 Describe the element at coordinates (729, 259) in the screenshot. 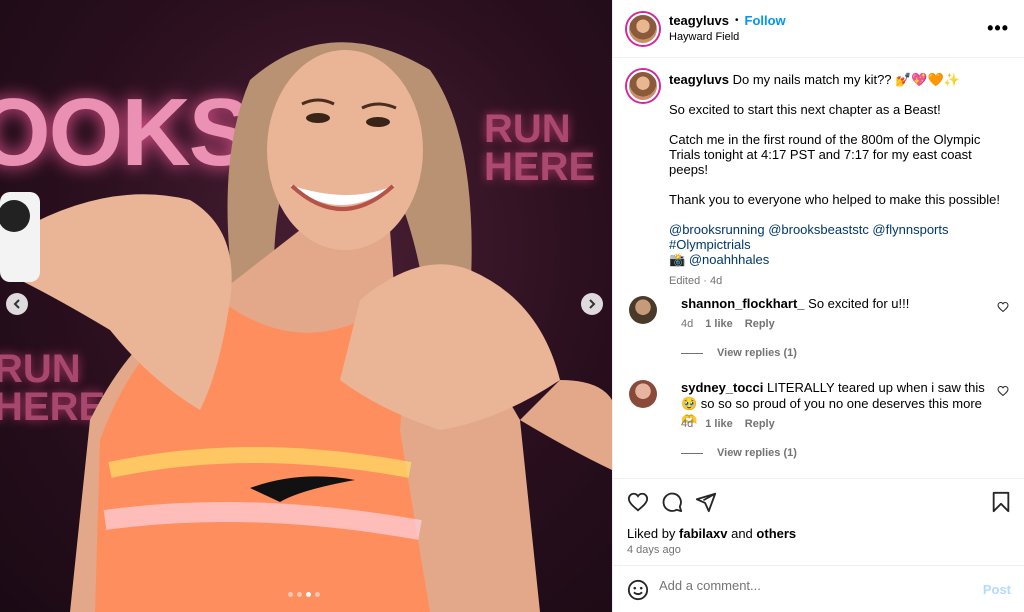

I see `photographer-mention: @noahhhales` at that location.